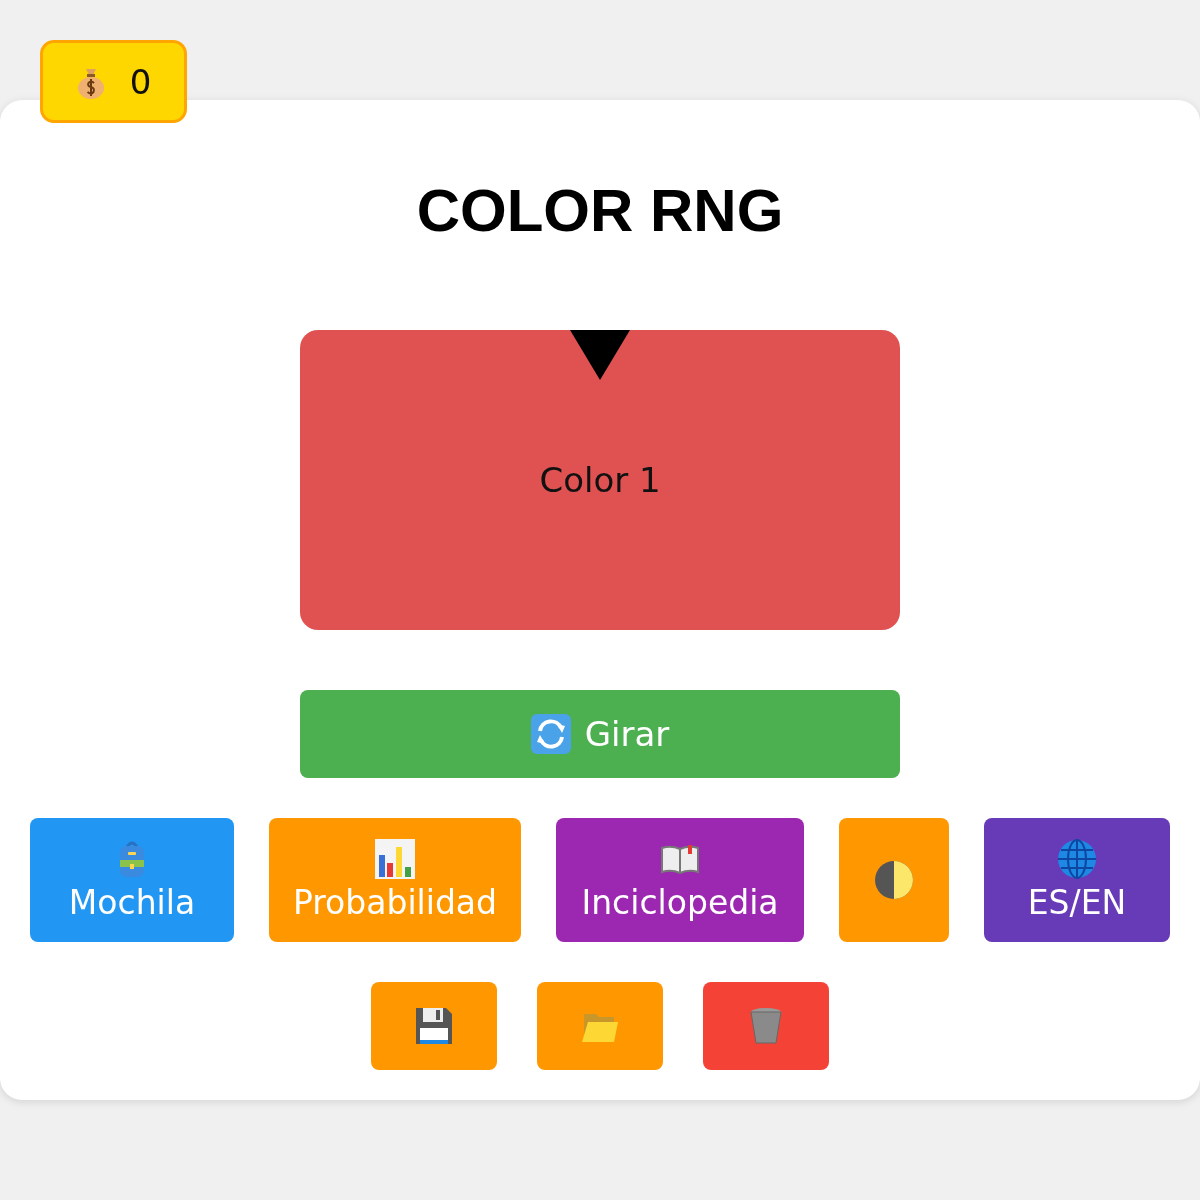 The height and width of the screenshot is (1200, 1200). What do you see at coordinates (395, 858) in the screenshot?
I see `bar-chart-icon` at bounding box center [395, 858].